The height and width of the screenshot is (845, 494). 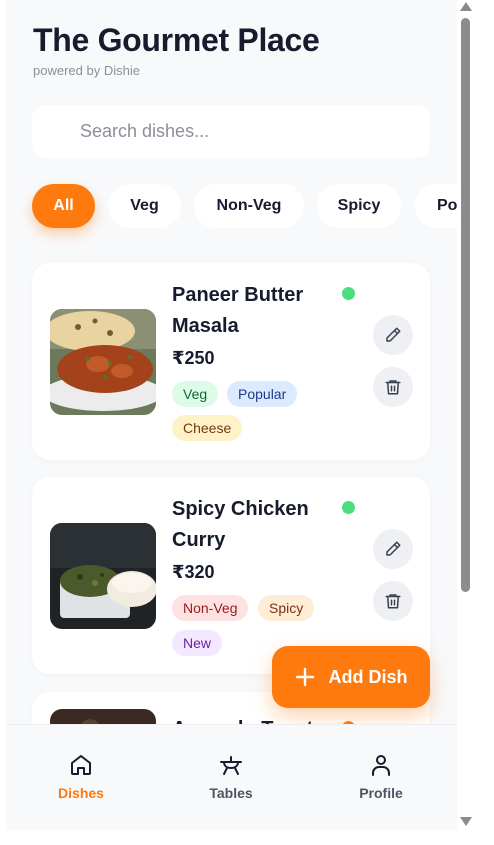 What do you see at coordinates (205, 326) in the screenshot?
I see `dish-name-line: Masala` at bounding box center [205, 326].